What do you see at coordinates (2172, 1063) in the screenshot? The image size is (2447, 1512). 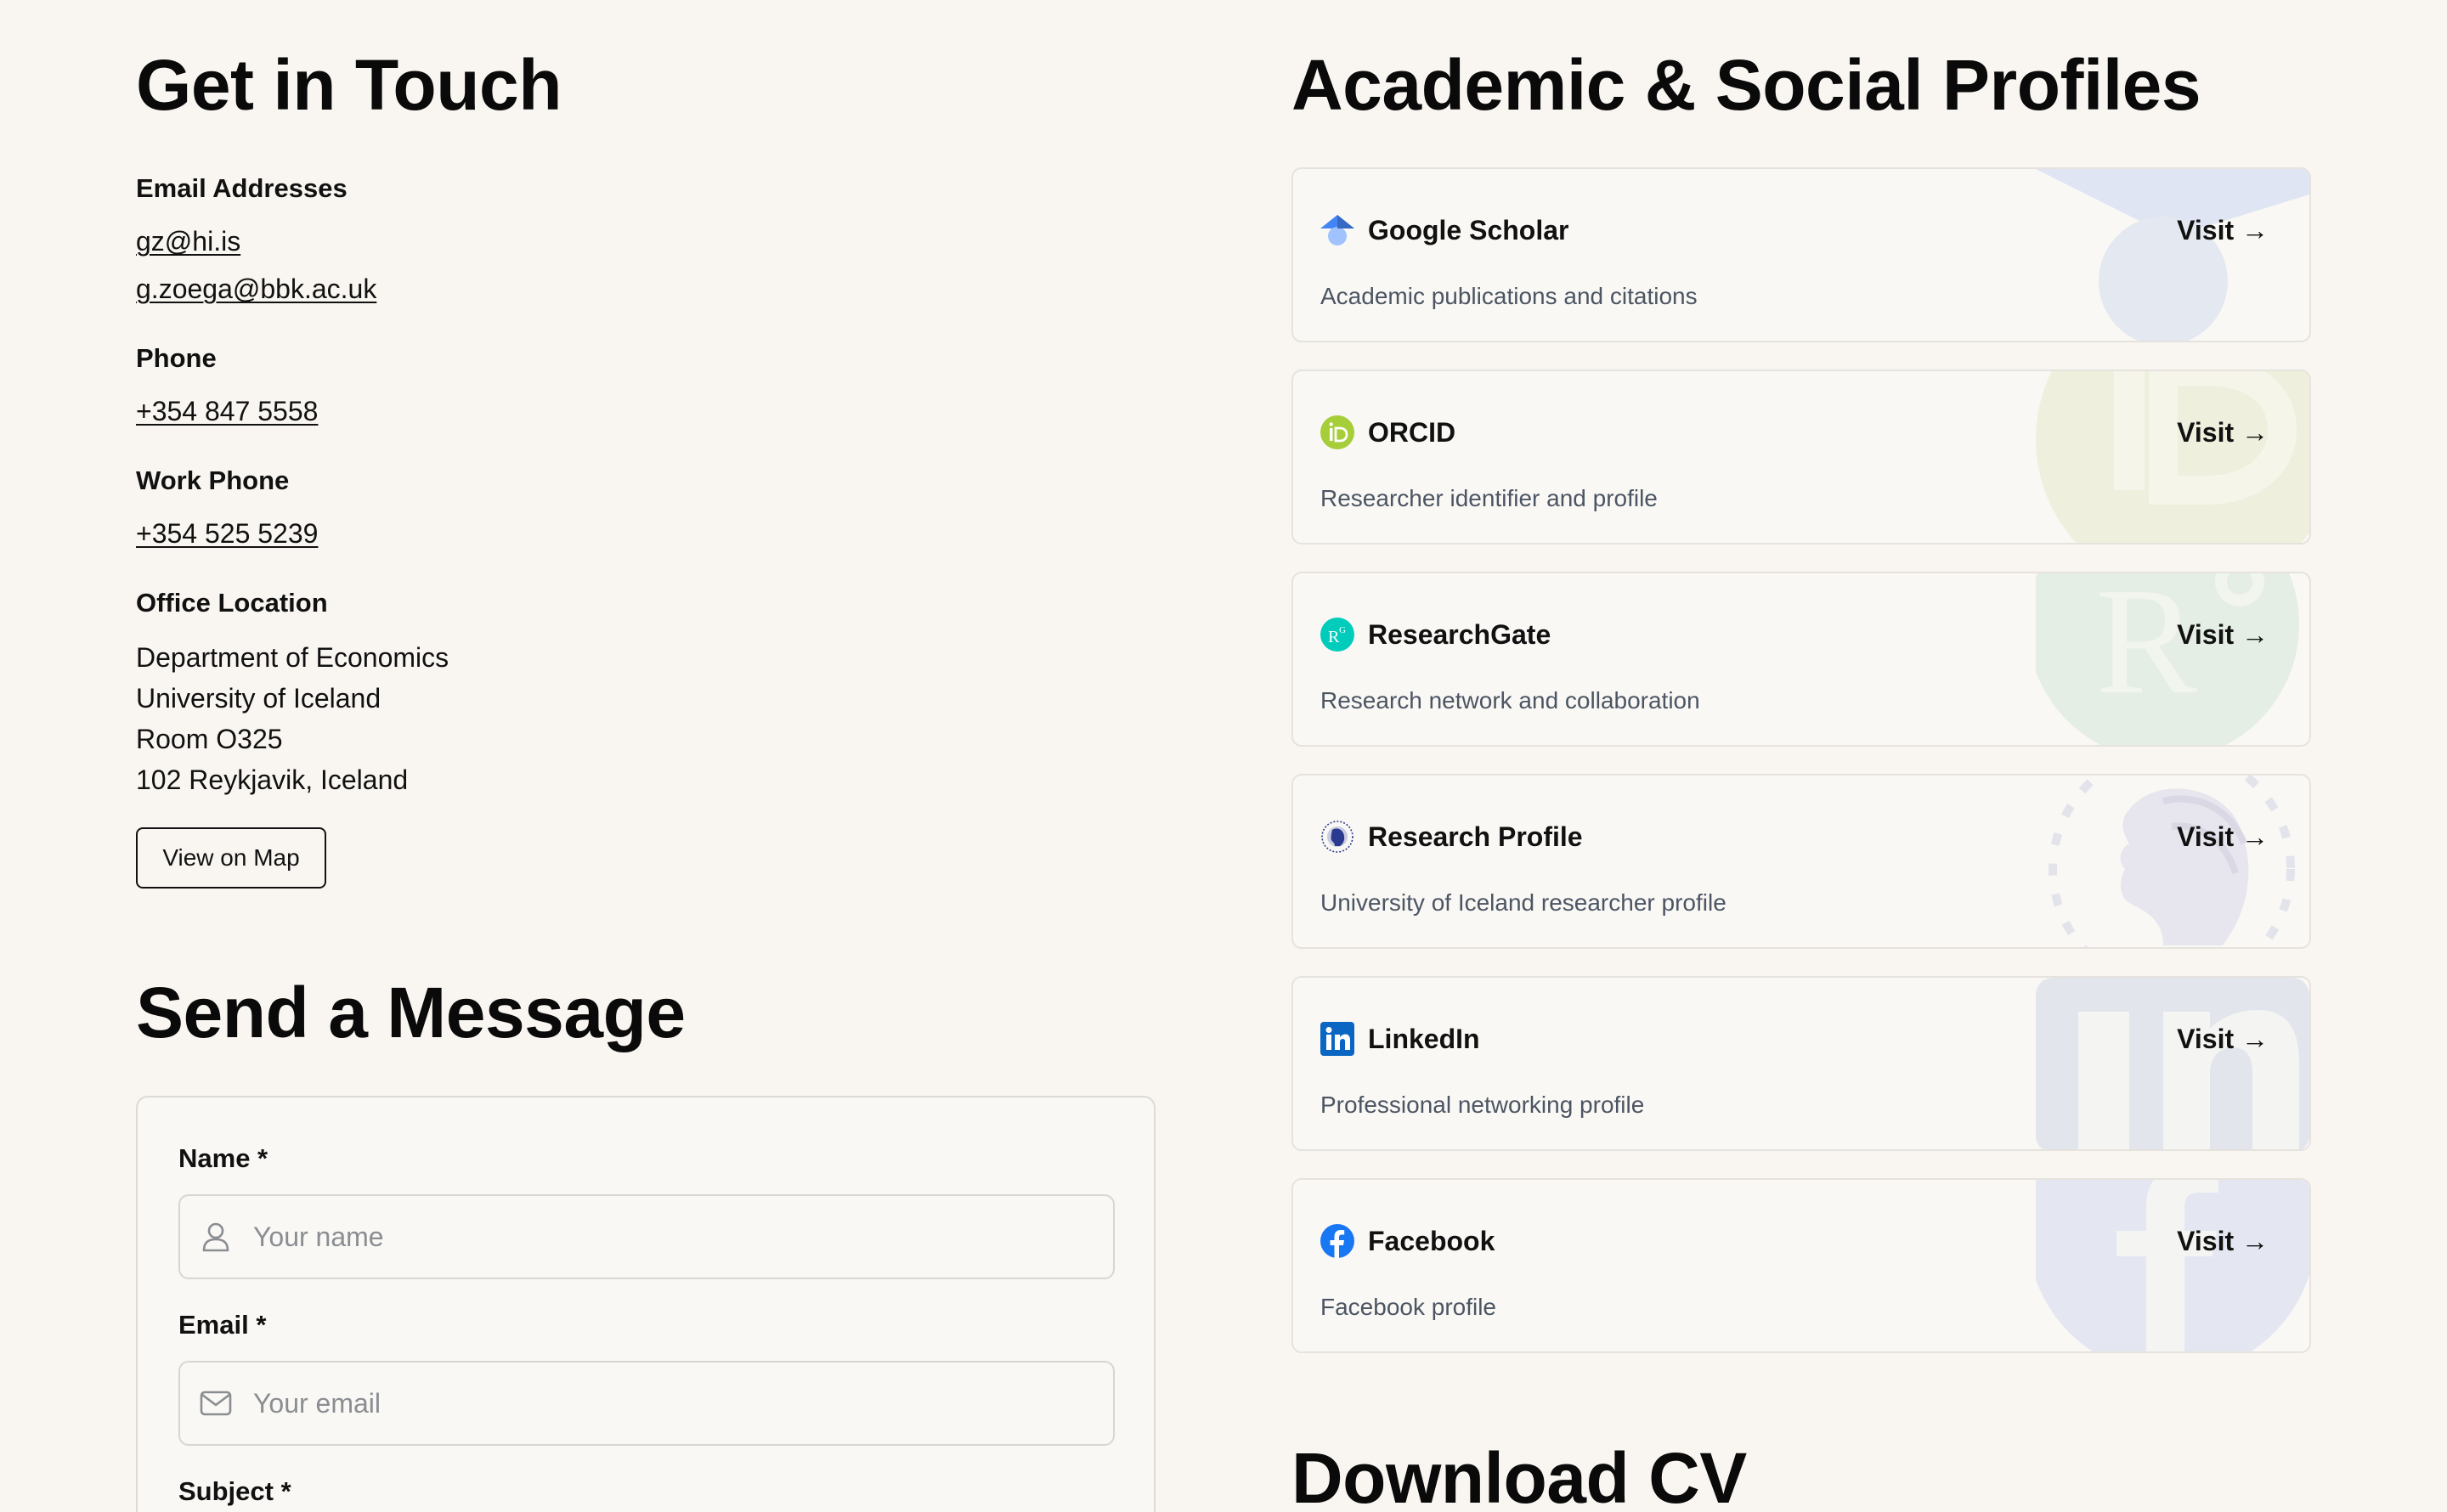 I see `linkedin-watermark` at bounding box center [2172, 1063].